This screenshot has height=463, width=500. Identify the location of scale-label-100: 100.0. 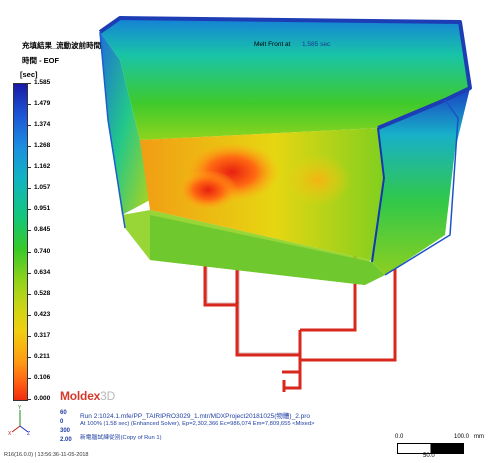
(462, 437).